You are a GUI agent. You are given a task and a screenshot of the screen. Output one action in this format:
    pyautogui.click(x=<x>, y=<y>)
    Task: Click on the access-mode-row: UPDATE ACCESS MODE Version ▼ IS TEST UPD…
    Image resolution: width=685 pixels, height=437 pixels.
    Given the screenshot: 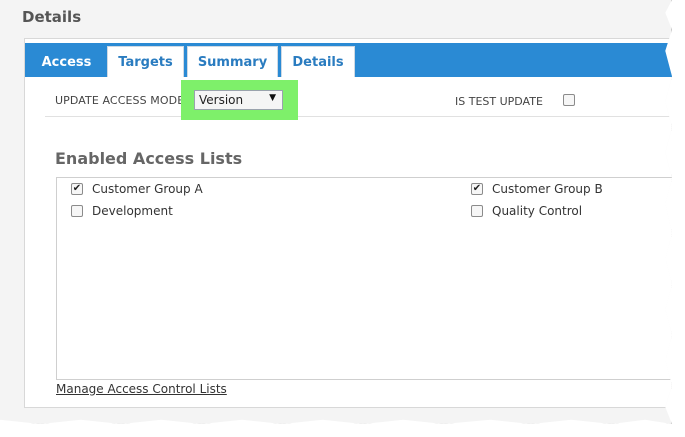 What is the action you would take?
    pyautogui.click(x=358, y=98)
    